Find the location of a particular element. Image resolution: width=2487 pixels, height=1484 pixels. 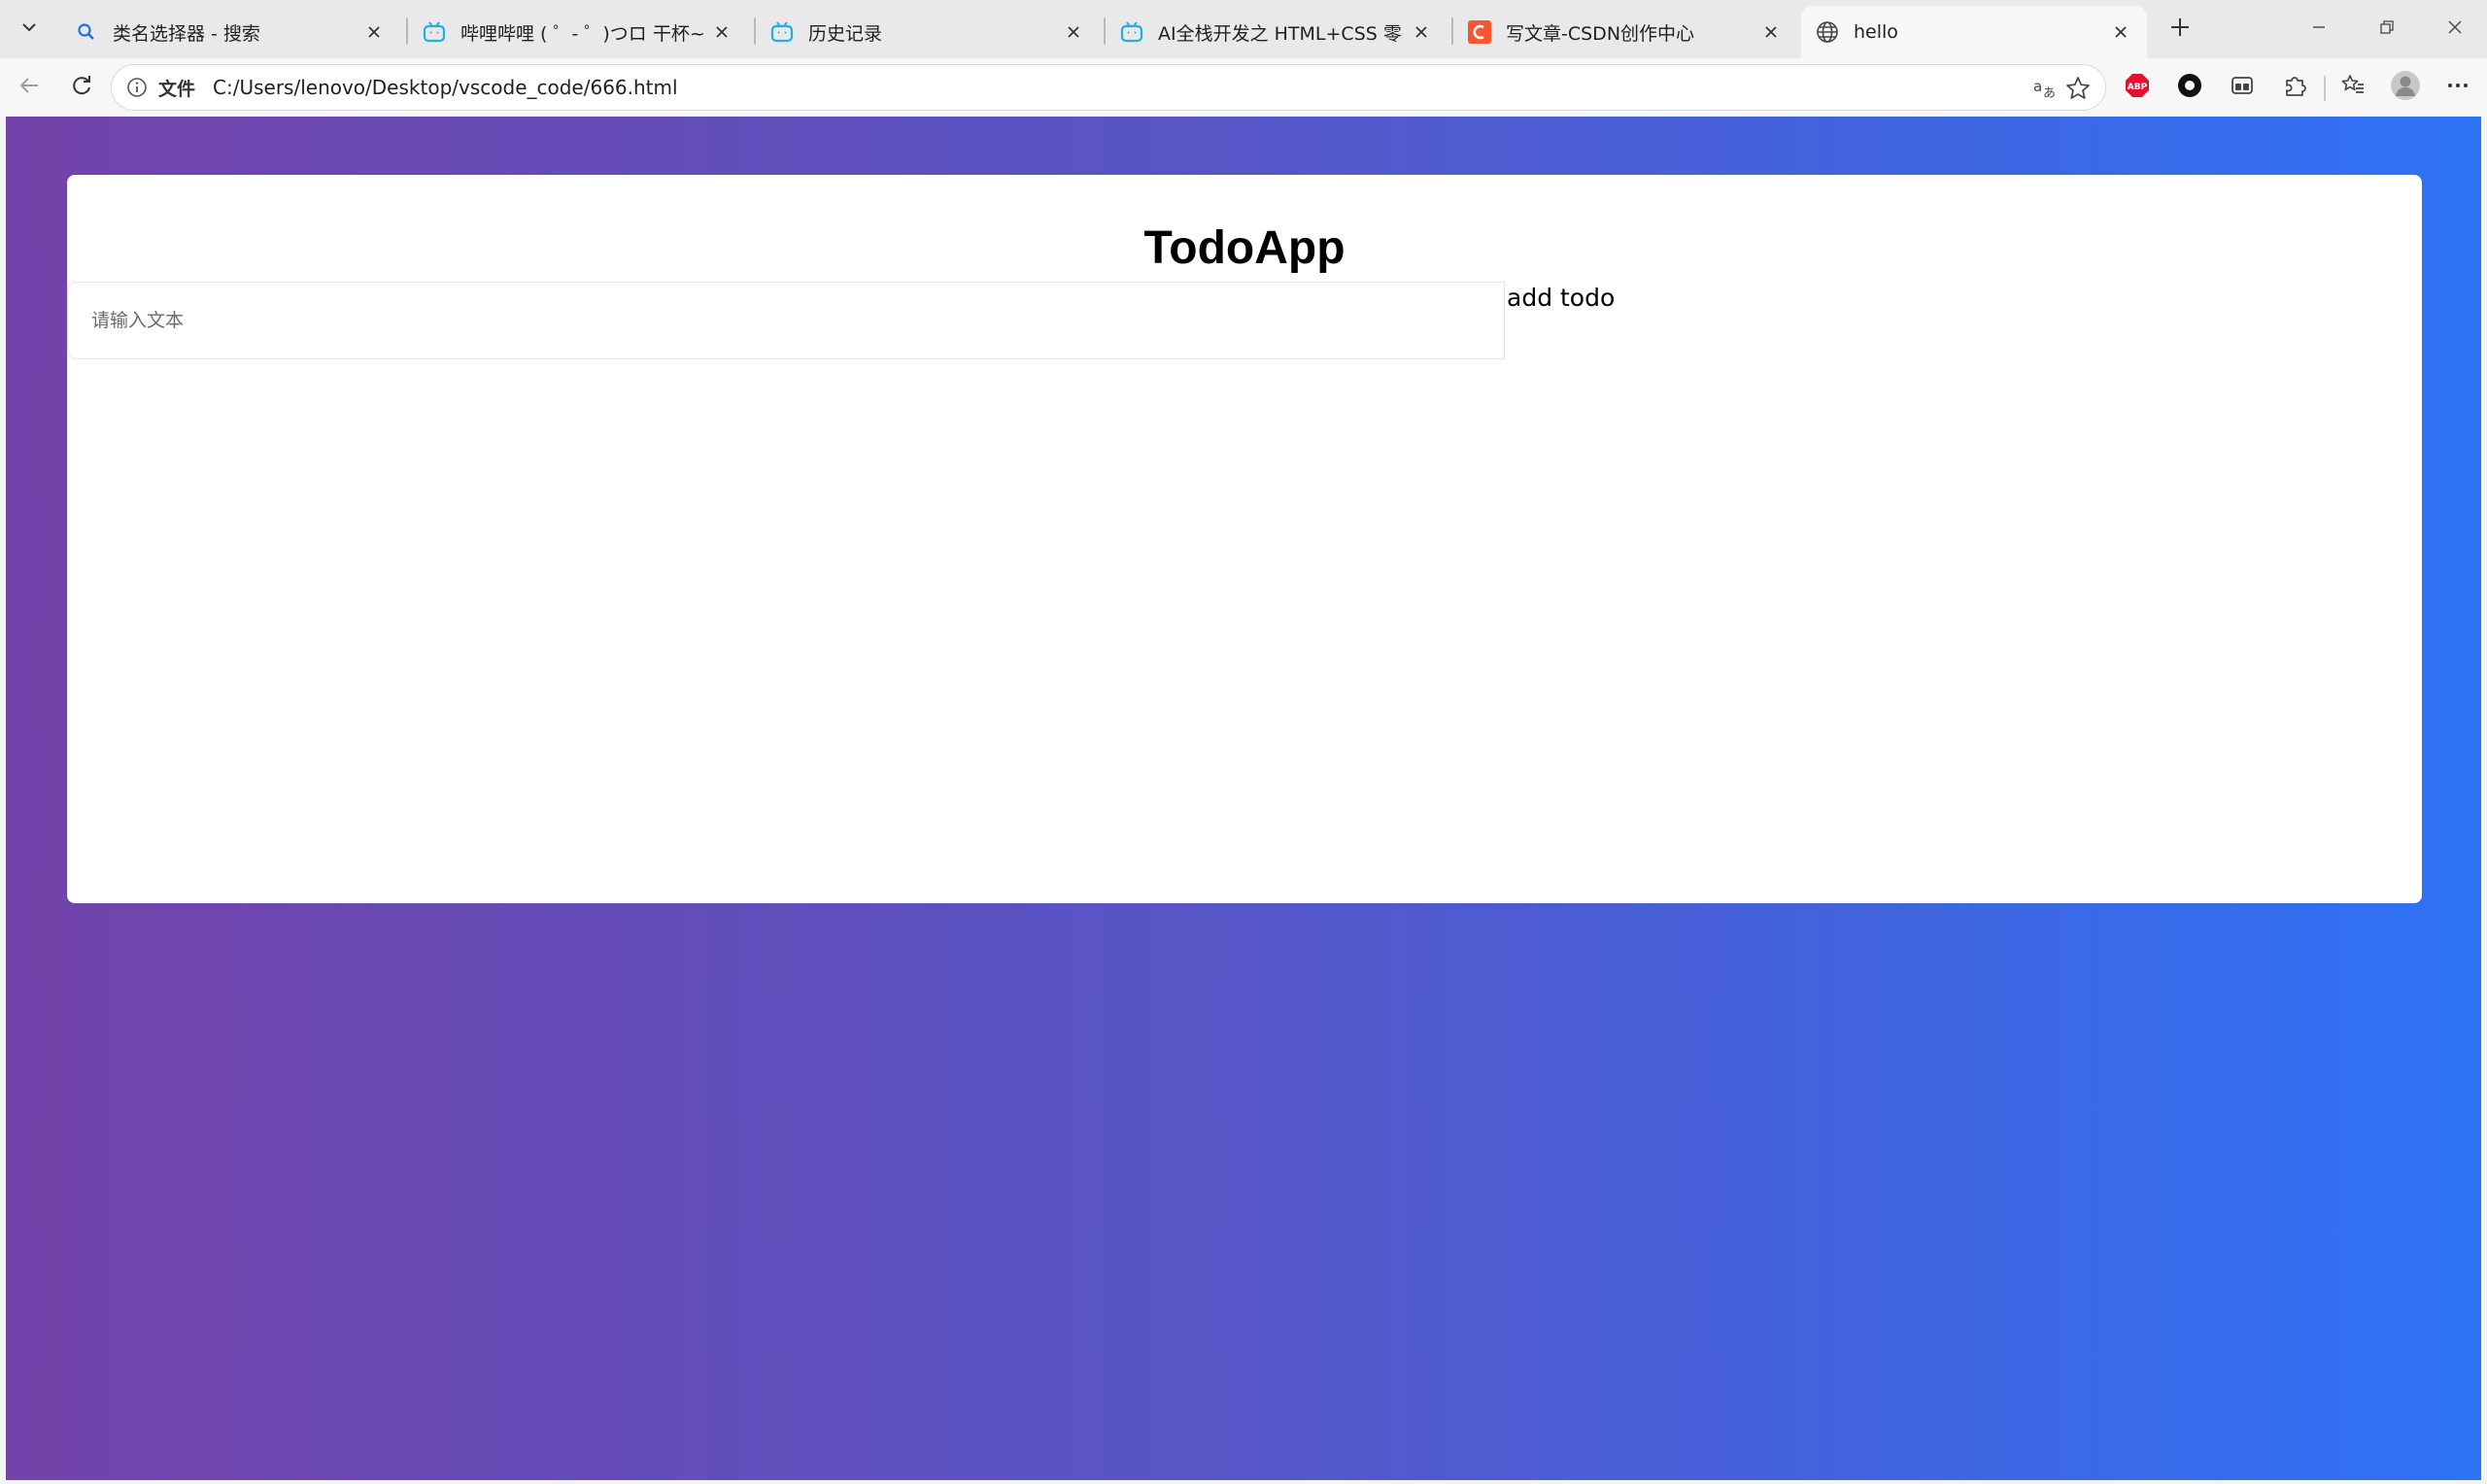

toolbar-divider is located at coordinates (2325, 88).